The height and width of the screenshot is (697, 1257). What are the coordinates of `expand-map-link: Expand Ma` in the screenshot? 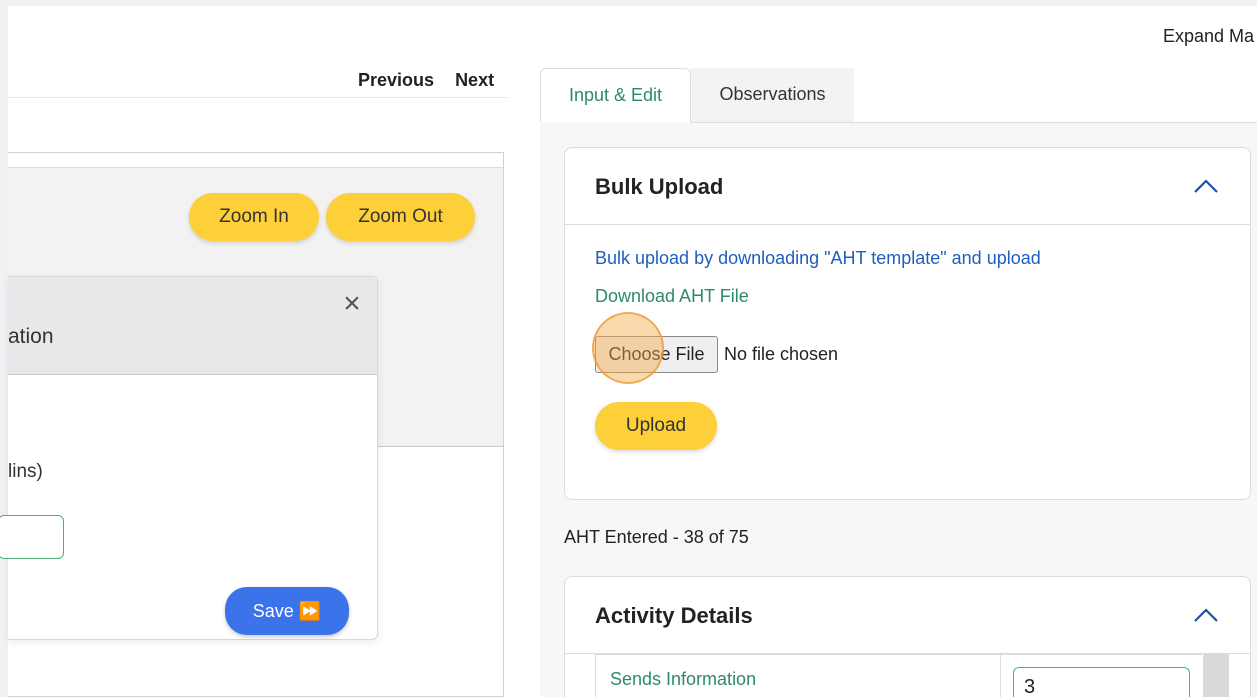 It's located at (1208, 36).